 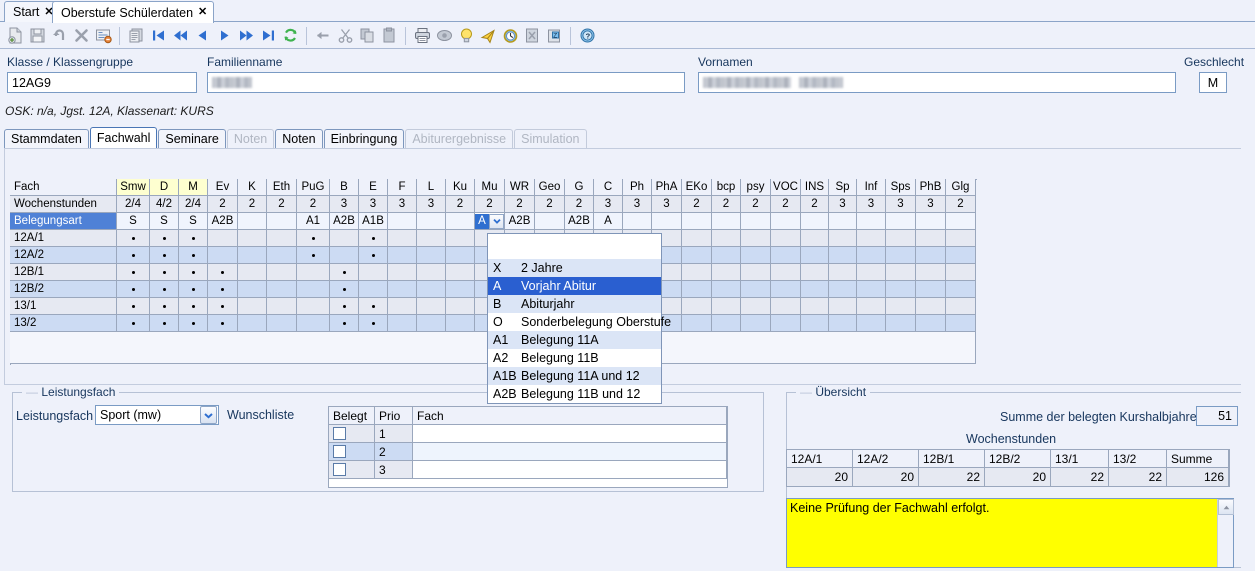 I want to click on belegung-cell-12B-2-Eth, so click(x=282, y=289).